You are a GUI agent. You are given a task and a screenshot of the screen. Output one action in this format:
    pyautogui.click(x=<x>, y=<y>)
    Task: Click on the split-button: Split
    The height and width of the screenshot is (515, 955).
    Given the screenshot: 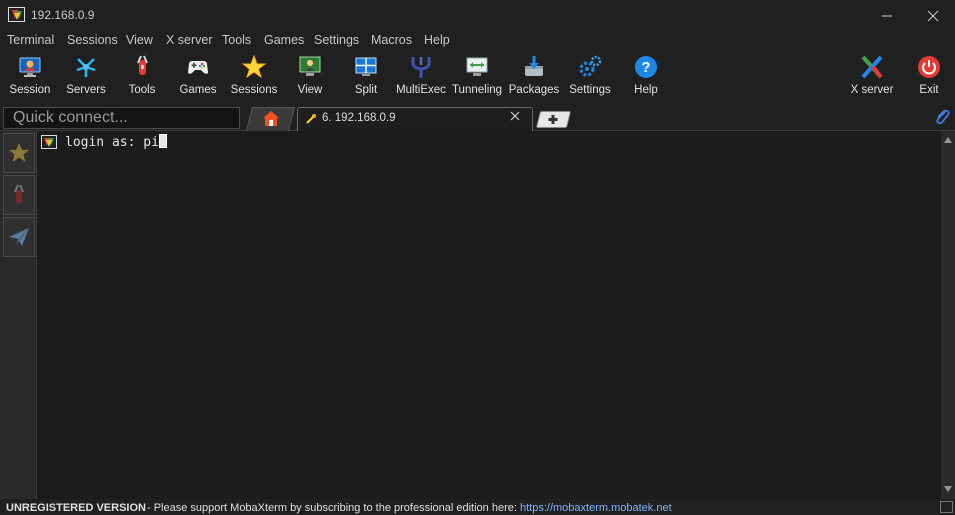 What is the action you would take?
    pyautogui.click(x=366, y=77)
    